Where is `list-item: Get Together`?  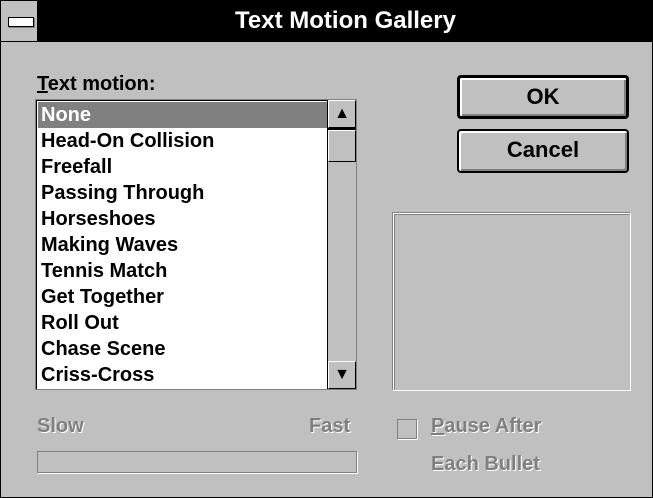
list-item: Get Together is located at coordinates (183, 297).